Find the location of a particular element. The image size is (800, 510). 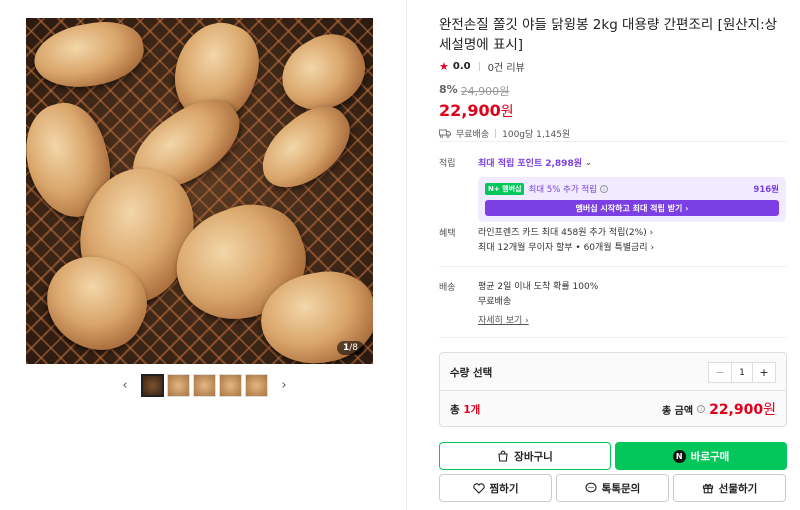

gift-button-label: 선물하기 is located at coordinates (738, 488).